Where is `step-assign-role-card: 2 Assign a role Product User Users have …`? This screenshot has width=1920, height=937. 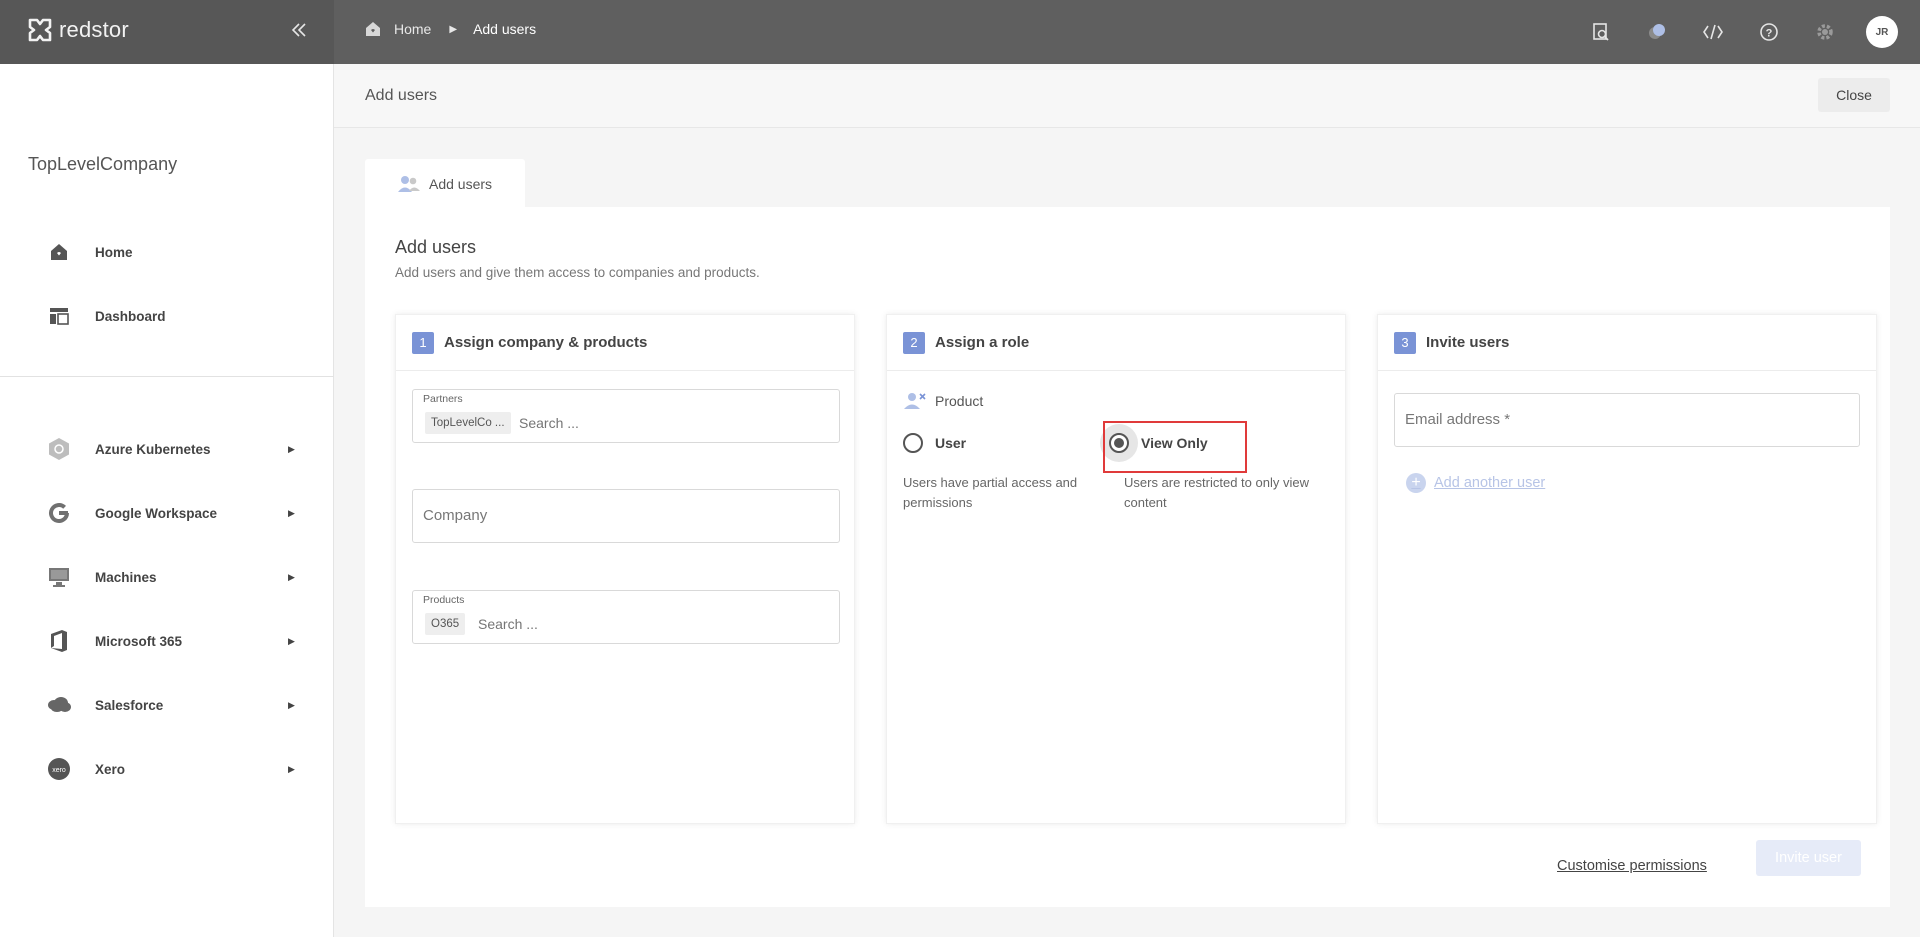 step-assign-role-card: 2 Assign a role Product User Users have … is located at coordinates (1116, 569).